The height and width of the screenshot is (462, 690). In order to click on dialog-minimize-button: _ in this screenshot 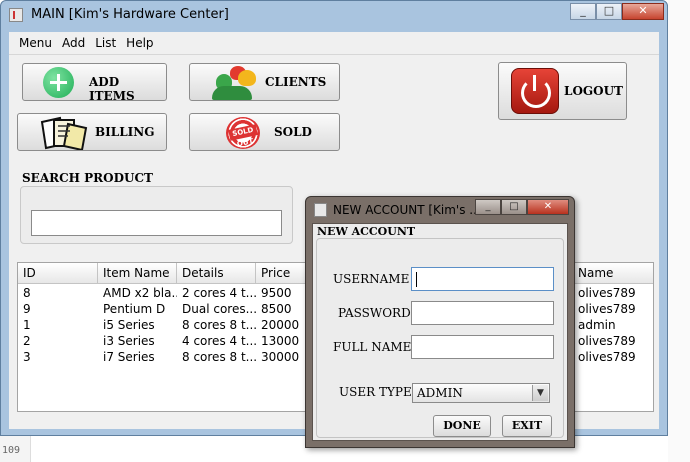, I will do `click(488, 207)`.